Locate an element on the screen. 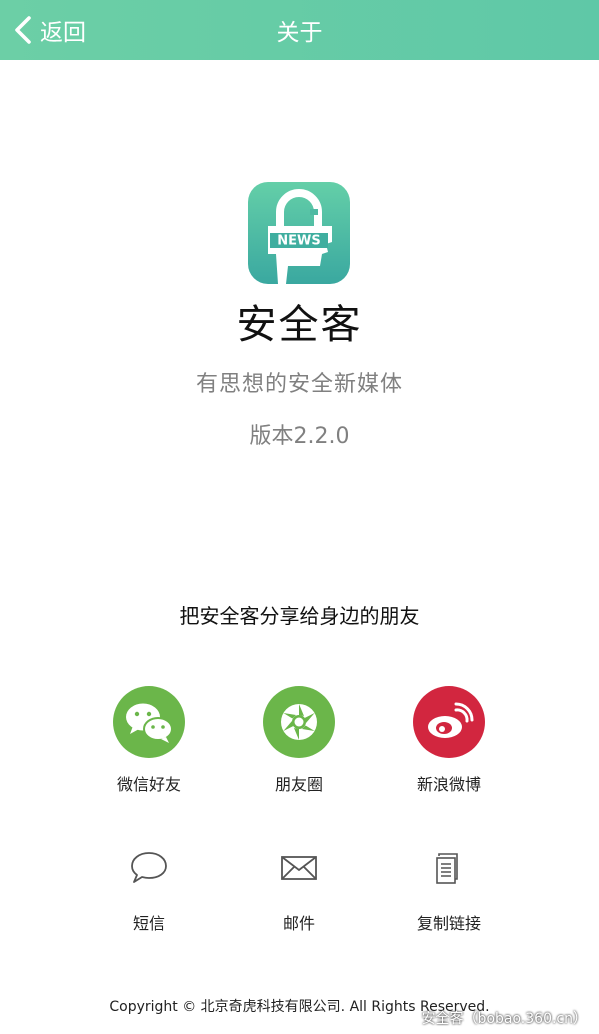 Image resolution: width=599 pixels, height=1034 pixels. share-wechat-label: 微信好友 is located at coordinates (148, 784).